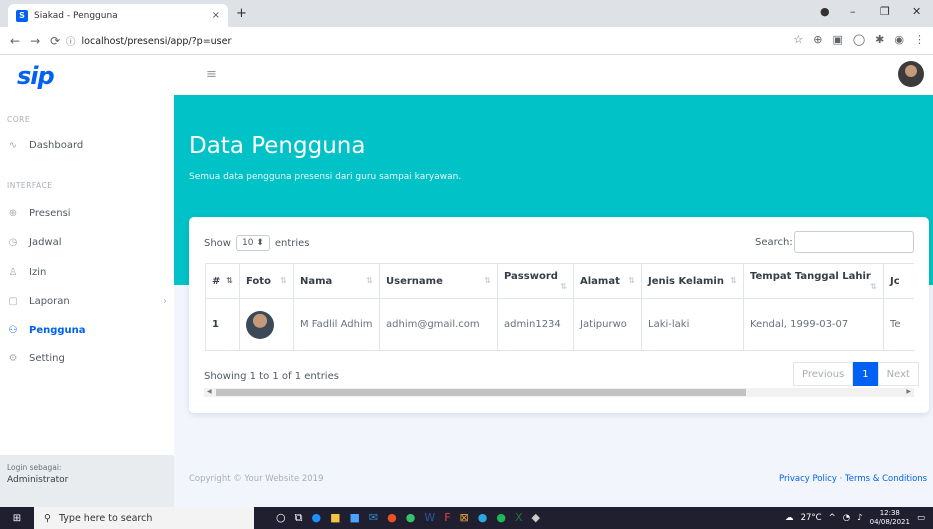  What do you see at coordinates (859, 518) in the screenshot?
I see `volume-icon: ♪` at bounding box center [859, 518].